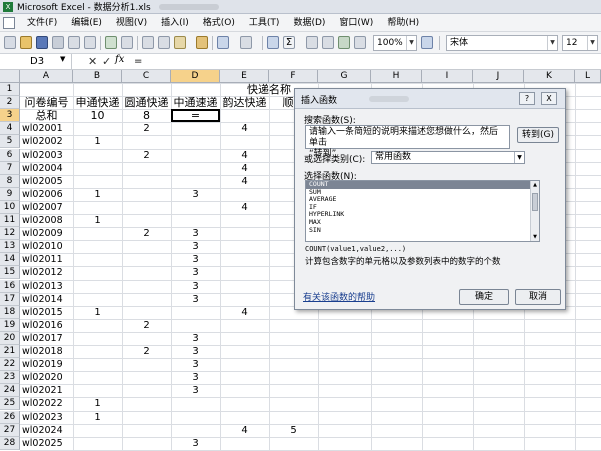  Describe the element at coordinates (10, 194) in the screenshot. I see `row-header: 9` at that location.